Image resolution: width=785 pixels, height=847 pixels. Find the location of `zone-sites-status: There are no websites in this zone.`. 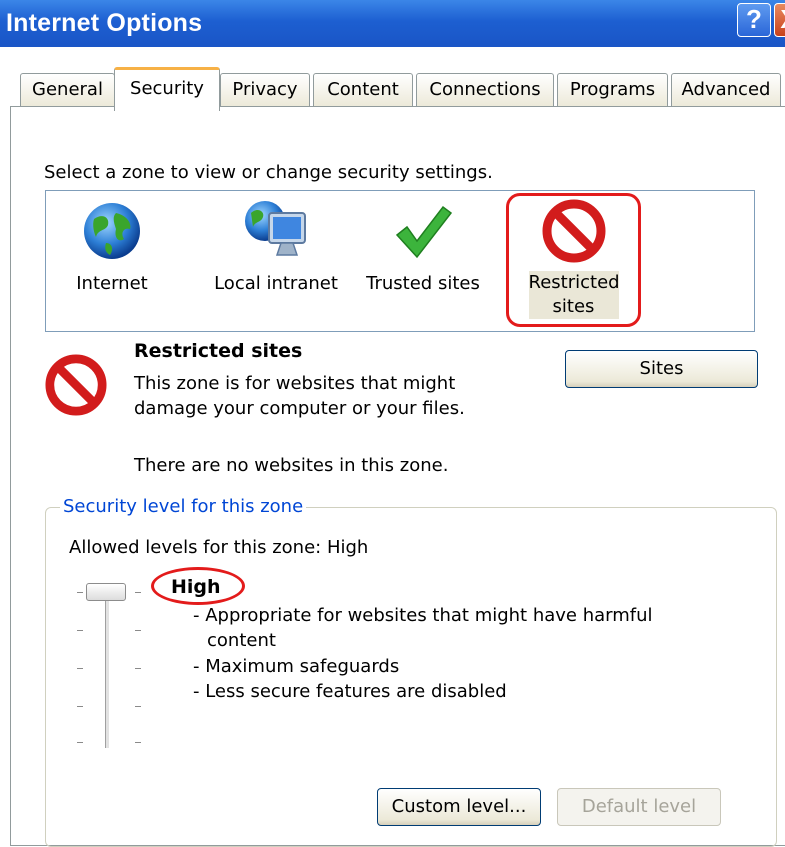

zone-sites-status: There are no websites in this zone. is located at coordinates (291, 465).